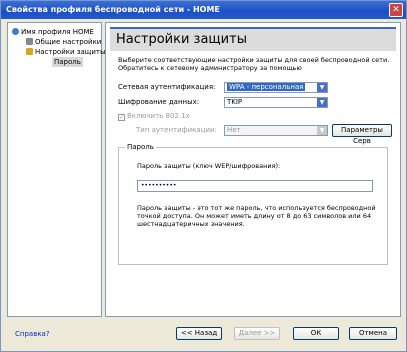 The height and width of the screenshot is (352, 407). What do you see at coordinates (32, 334) in the screenshot?
I see `help-link: Справка?` at bounding box center [32, 334].